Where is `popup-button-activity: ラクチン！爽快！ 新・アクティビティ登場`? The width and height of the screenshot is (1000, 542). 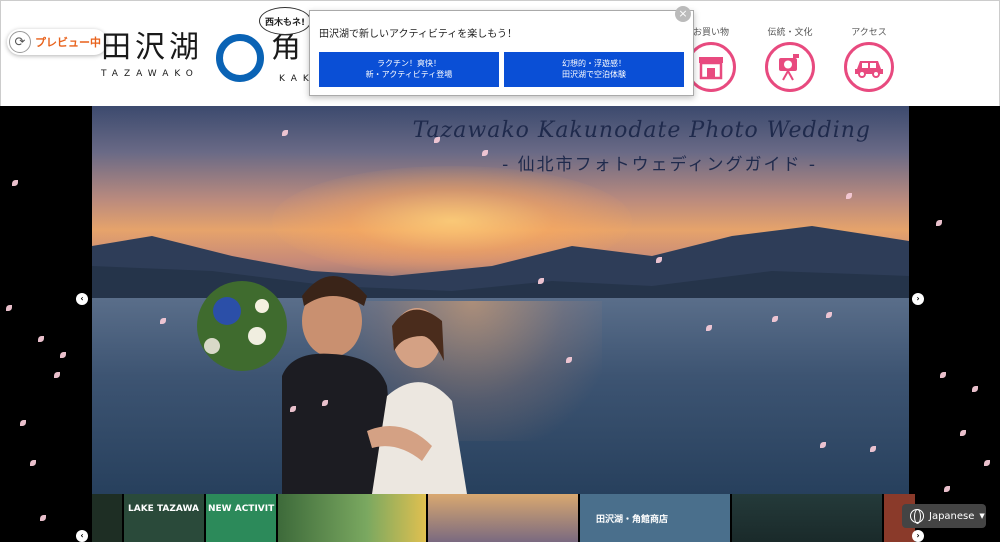 popup-button-activity: ラクチン！爽快！ 新・アクティビティ登場 is located at coordinates (409, 69).